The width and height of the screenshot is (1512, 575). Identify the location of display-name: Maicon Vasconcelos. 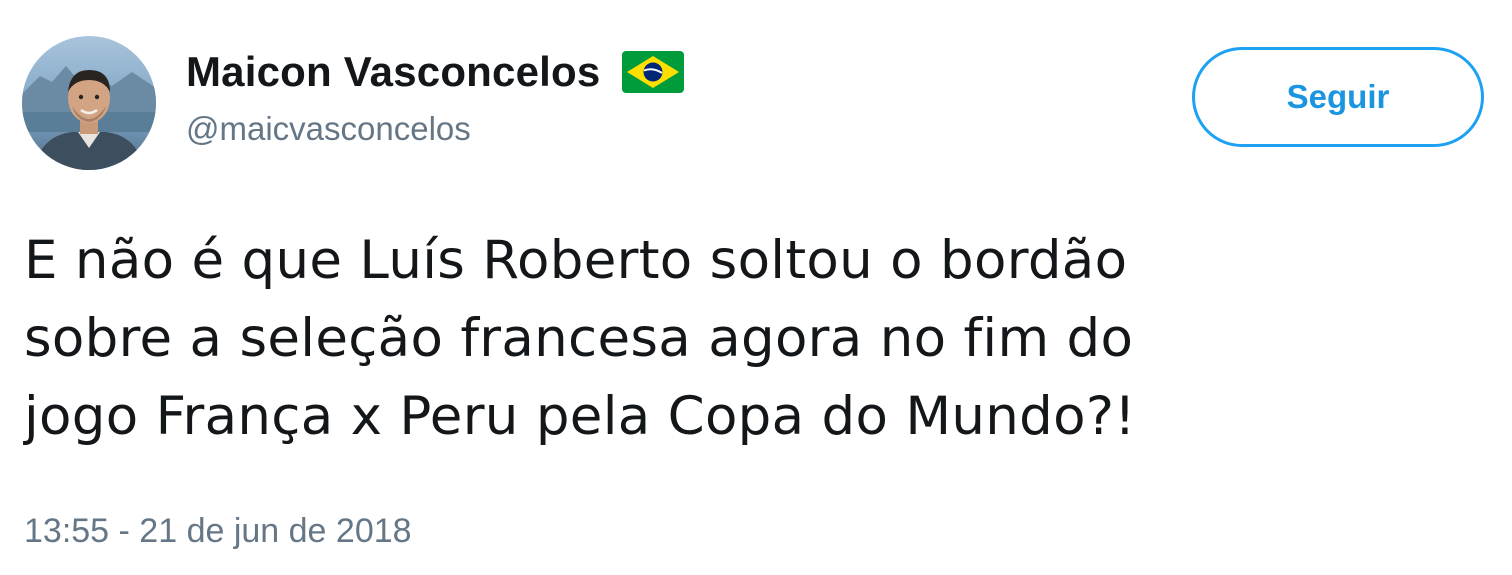
(393, 72).